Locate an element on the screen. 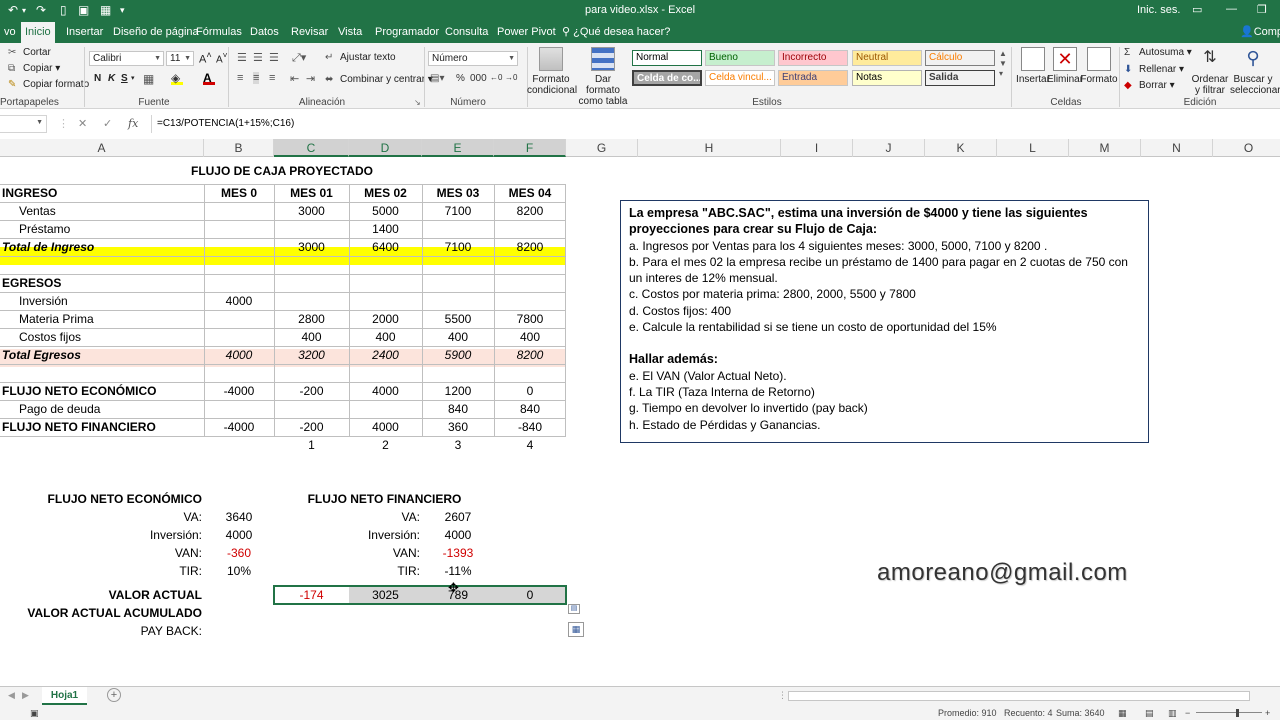  page-layout-icon: ▤ is located at coordinates (1149, 713).